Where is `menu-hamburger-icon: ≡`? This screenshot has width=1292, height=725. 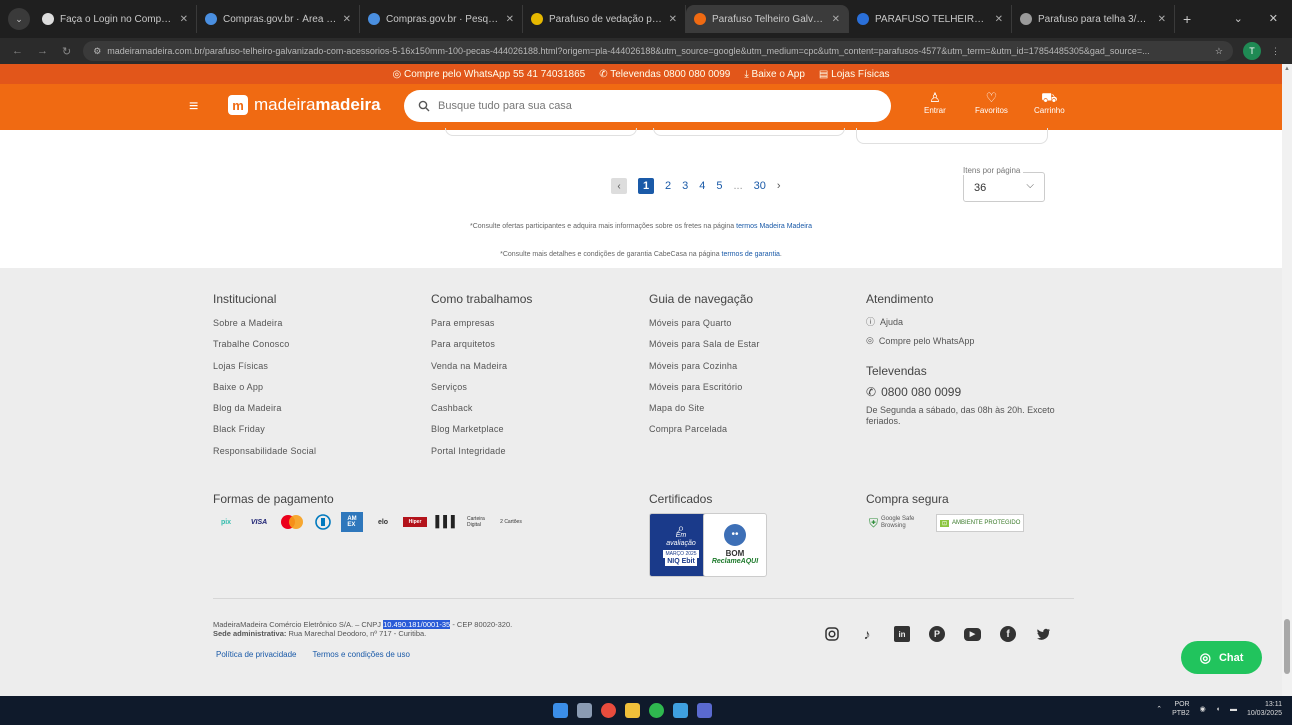 menu-hamburger-icon: ≡ is located at coordinates (193, 107).